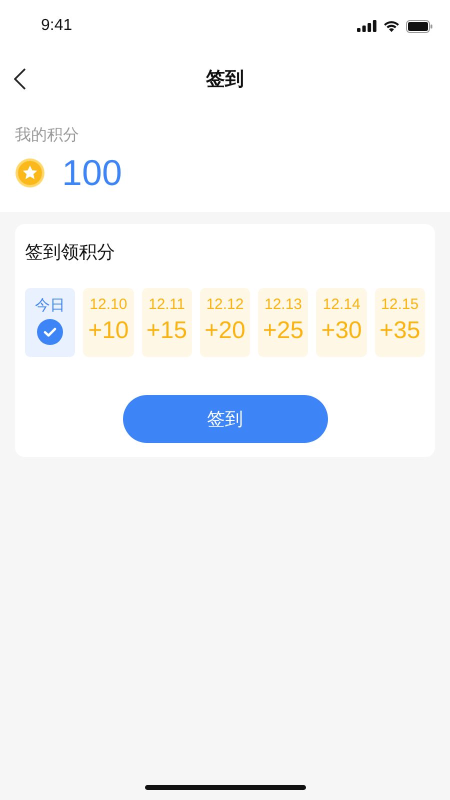 This screenshot has width=450, height=800. What do you see at coordinates (108, 331) in the screenshot?
I see `day-points: +10` at bounding box center [108, 331].